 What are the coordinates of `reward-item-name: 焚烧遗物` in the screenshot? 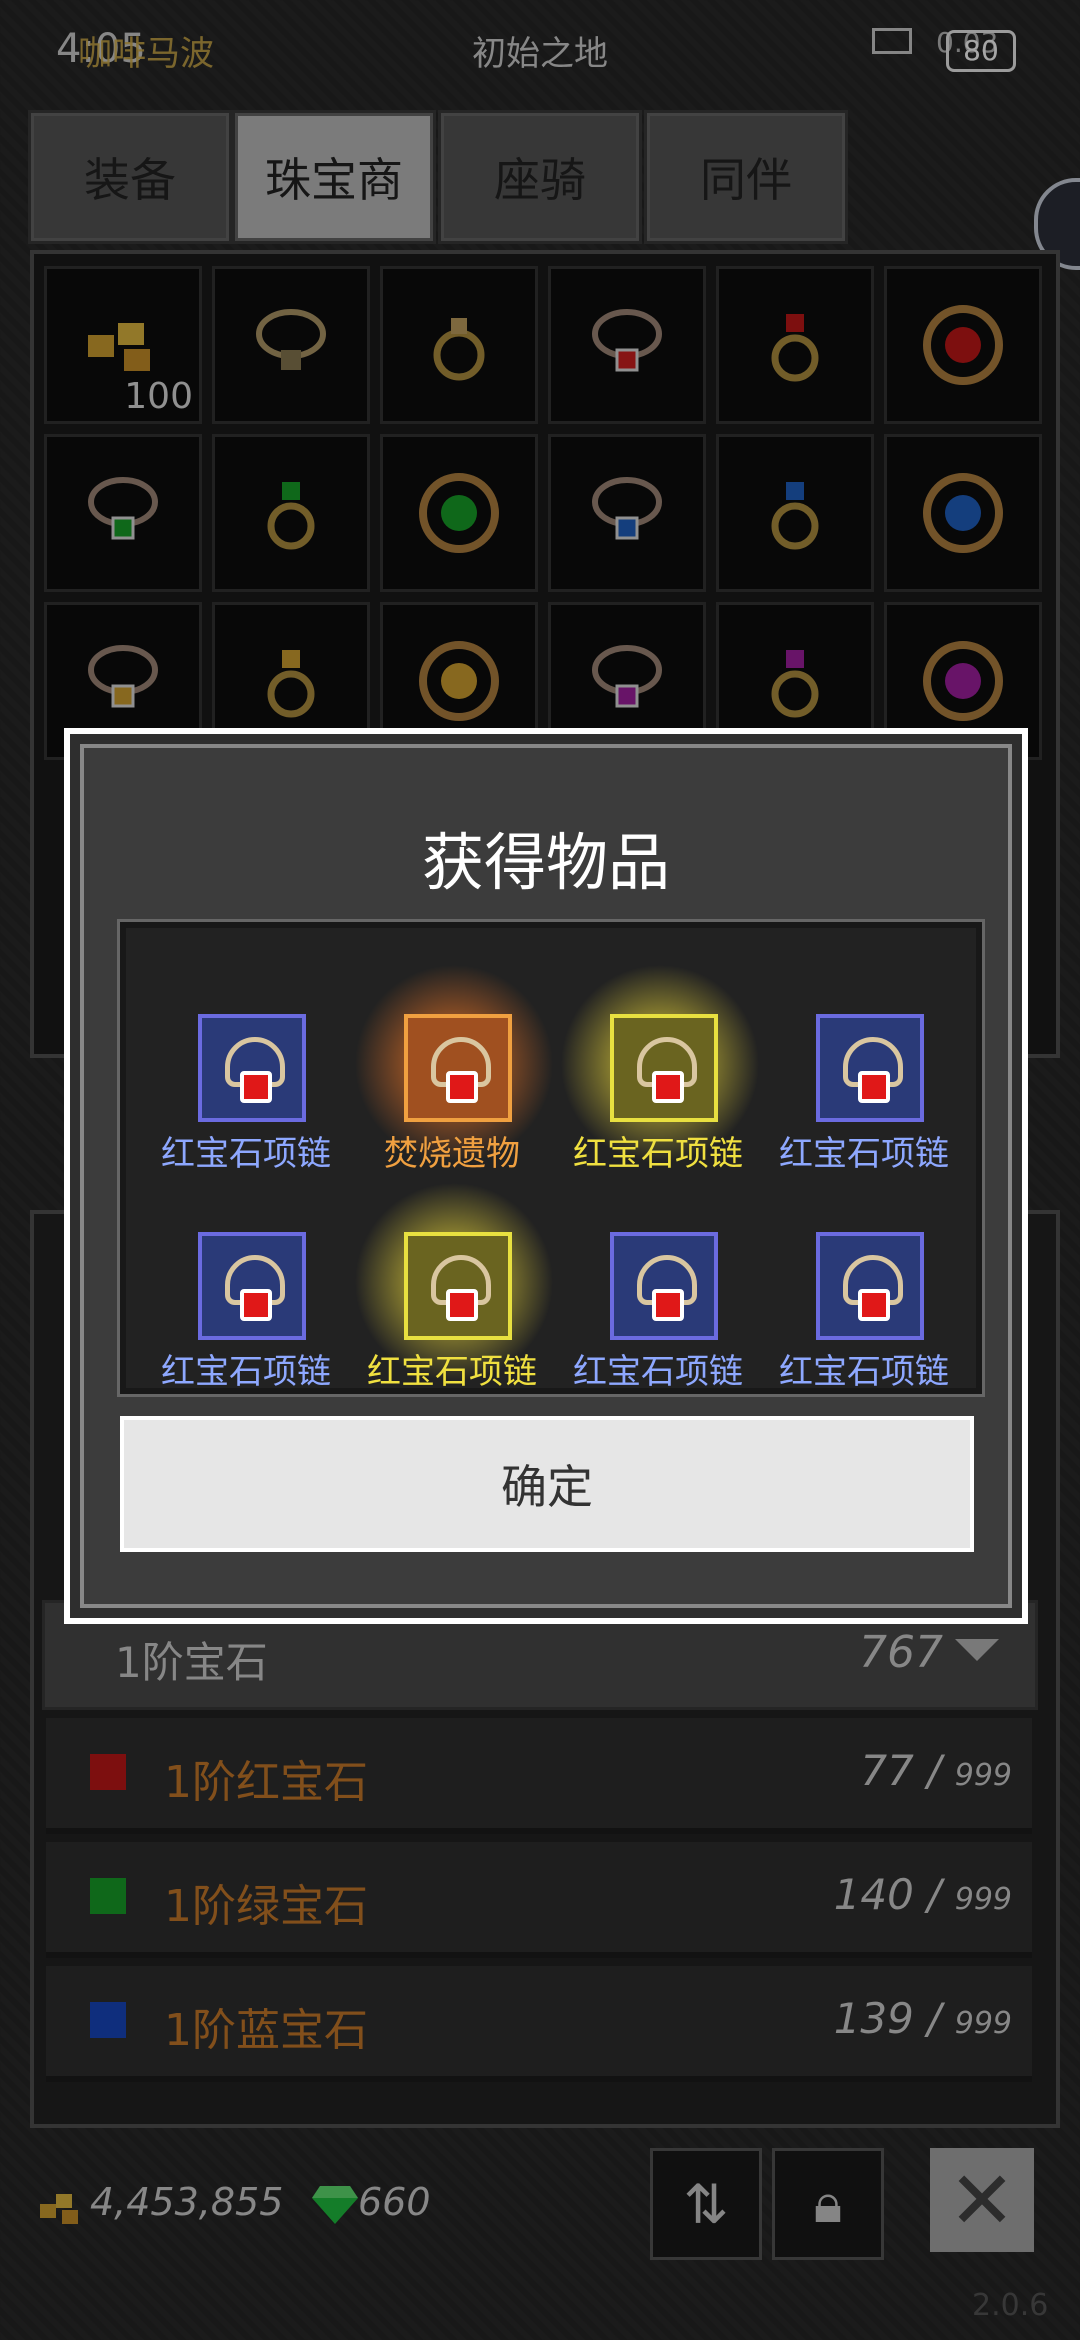 It's located at (452, 1154).